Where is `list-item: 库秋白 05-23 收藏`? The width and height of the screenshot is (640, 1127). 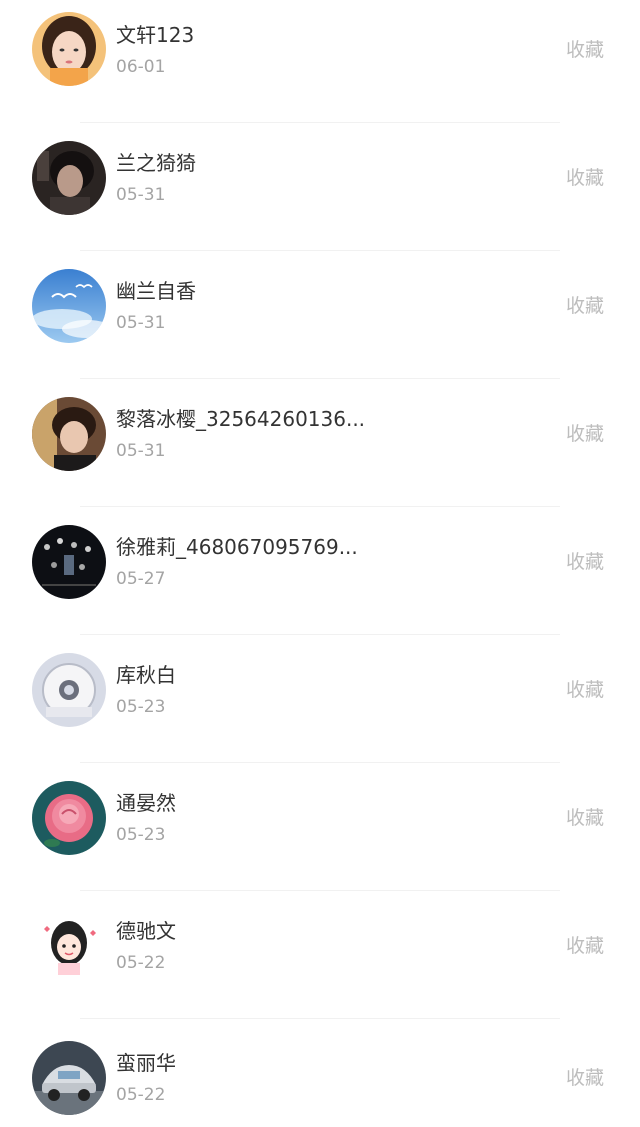
list-item: 库秋白 05-23 收藏 is located at coordinates (320, 704).